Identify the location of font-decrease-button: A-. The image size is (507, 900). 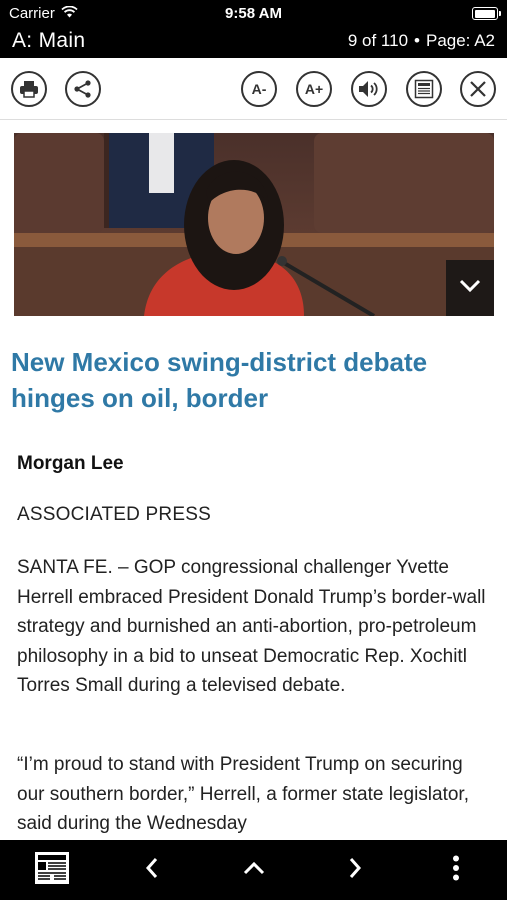
(259, 89).